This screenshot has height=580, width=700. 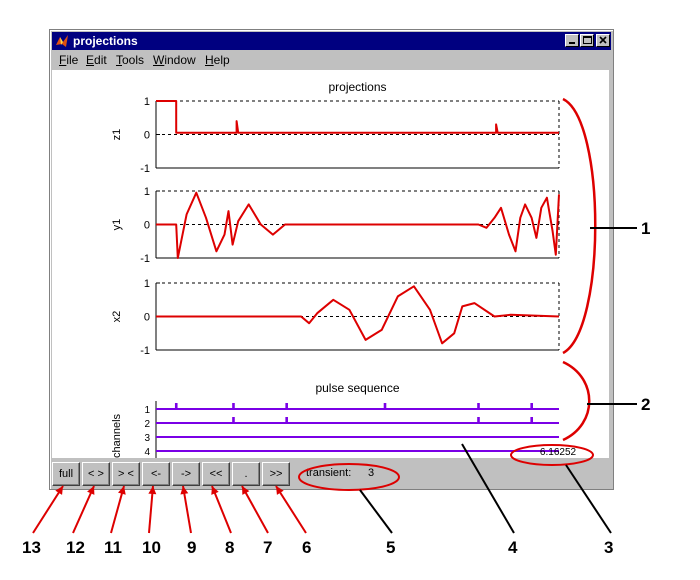 What do you see at coordinates (230, 547) in the screenshot?
I see `callout-8: 8` at bounding box center [230, 547].